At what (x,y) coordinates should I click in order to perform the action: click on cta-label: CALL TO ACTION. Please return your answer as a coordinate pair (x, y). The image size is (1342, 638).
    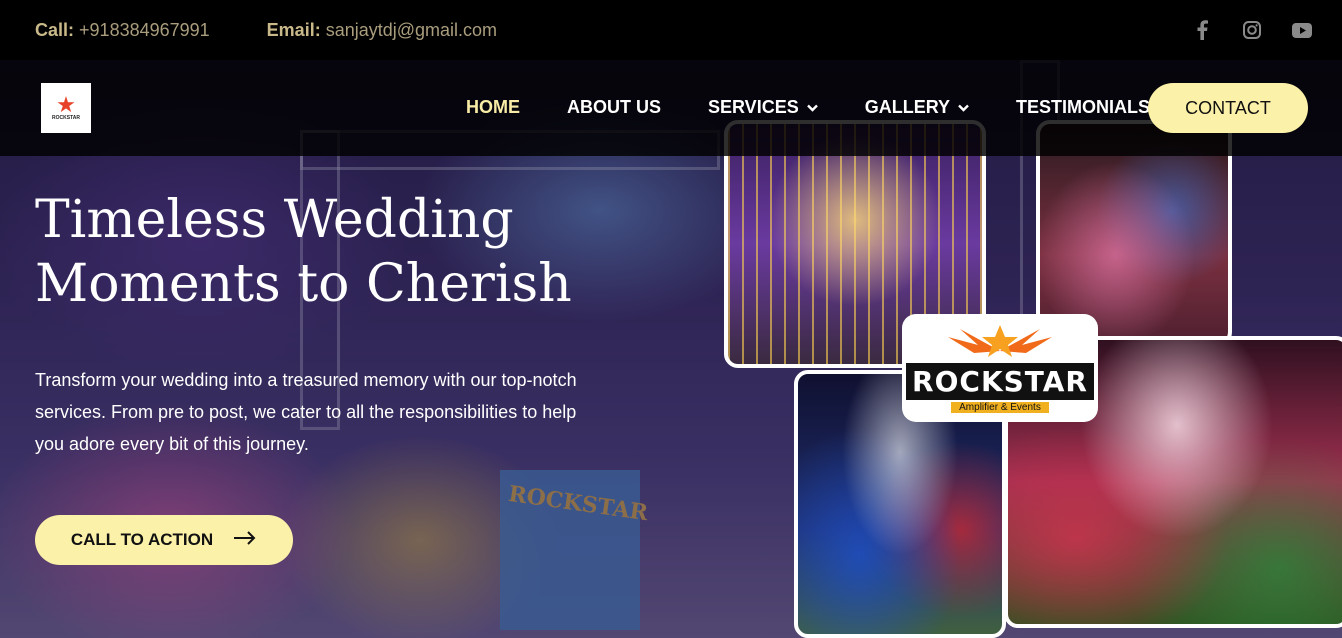
    Looking at the image, I should click on (142, 539).